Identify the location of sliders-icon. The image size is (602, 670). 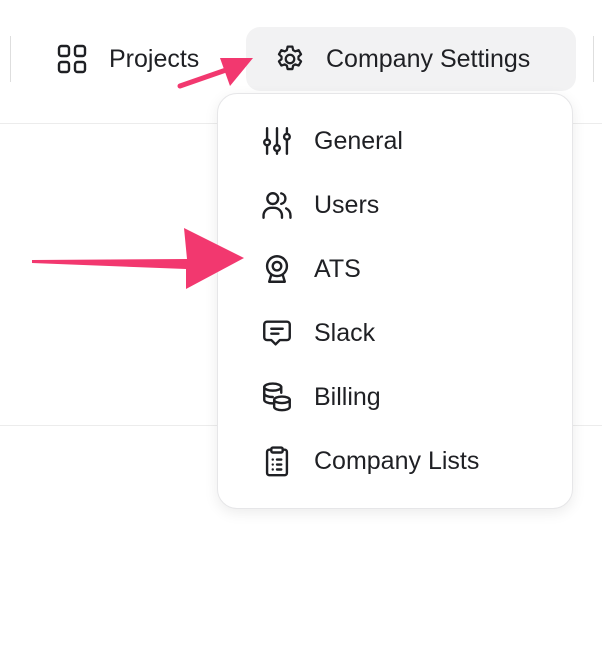
(277, 141).